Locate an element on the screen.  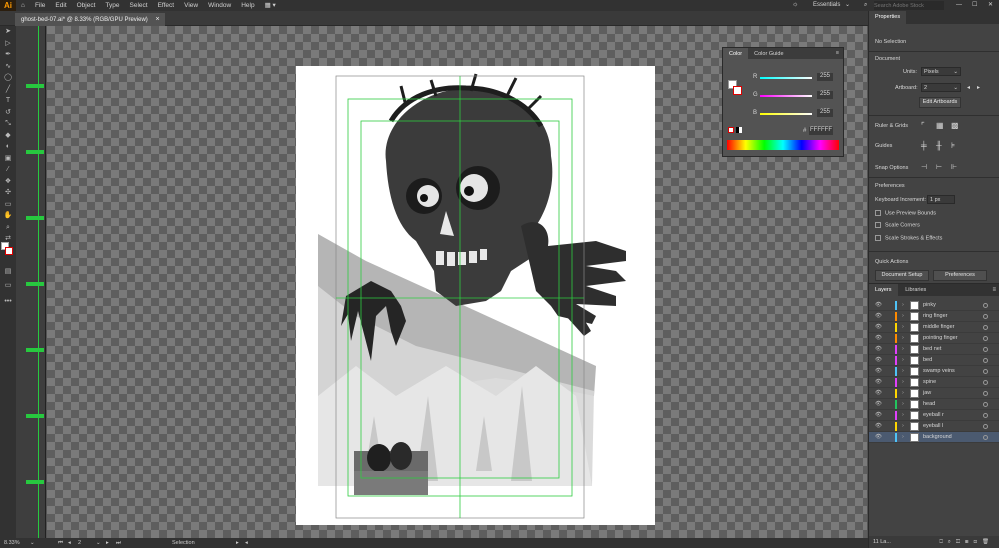
color-stroke-swatch is located at coordinates (737, 90).